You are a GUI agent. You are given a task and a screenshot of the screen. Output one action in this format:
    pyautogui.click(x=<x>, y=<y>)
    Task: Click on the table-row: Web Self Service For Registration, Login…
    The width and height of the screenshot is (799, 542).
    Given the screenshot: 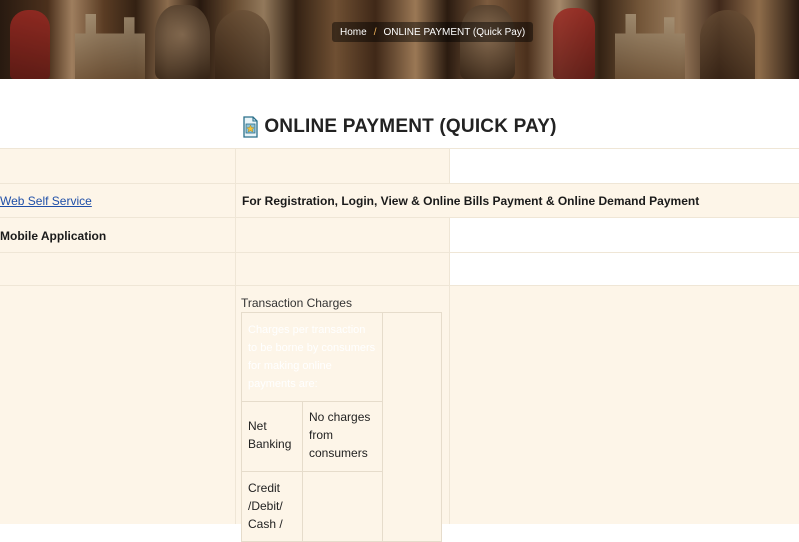 What is the action you would take?
    pyautogui.click(x=399, y=200)
    